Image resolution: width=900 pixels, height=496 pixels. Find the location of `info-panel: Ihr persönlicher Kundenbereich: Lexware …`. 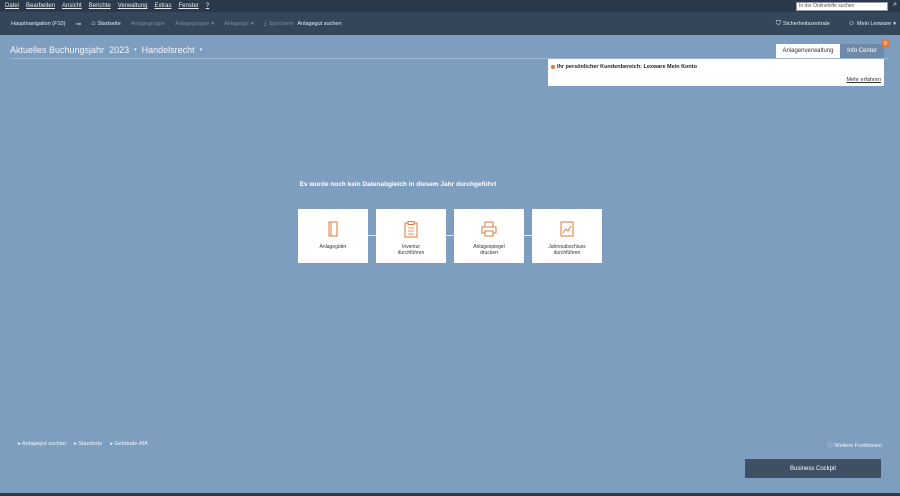

info-panel: Ihr persönlicher Kundenbereich: Lexware … is located at coordinates (716, 72).